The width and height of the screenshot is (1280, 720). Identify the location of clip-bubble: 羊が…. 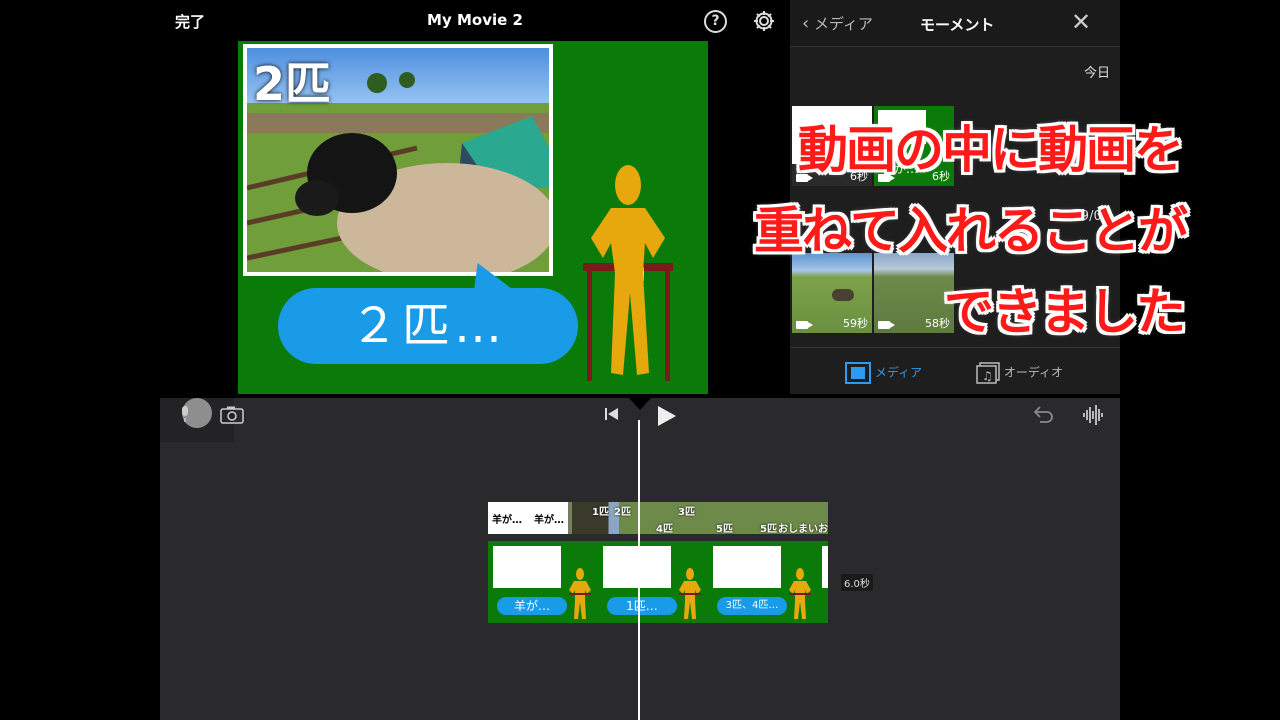
(532, 606).